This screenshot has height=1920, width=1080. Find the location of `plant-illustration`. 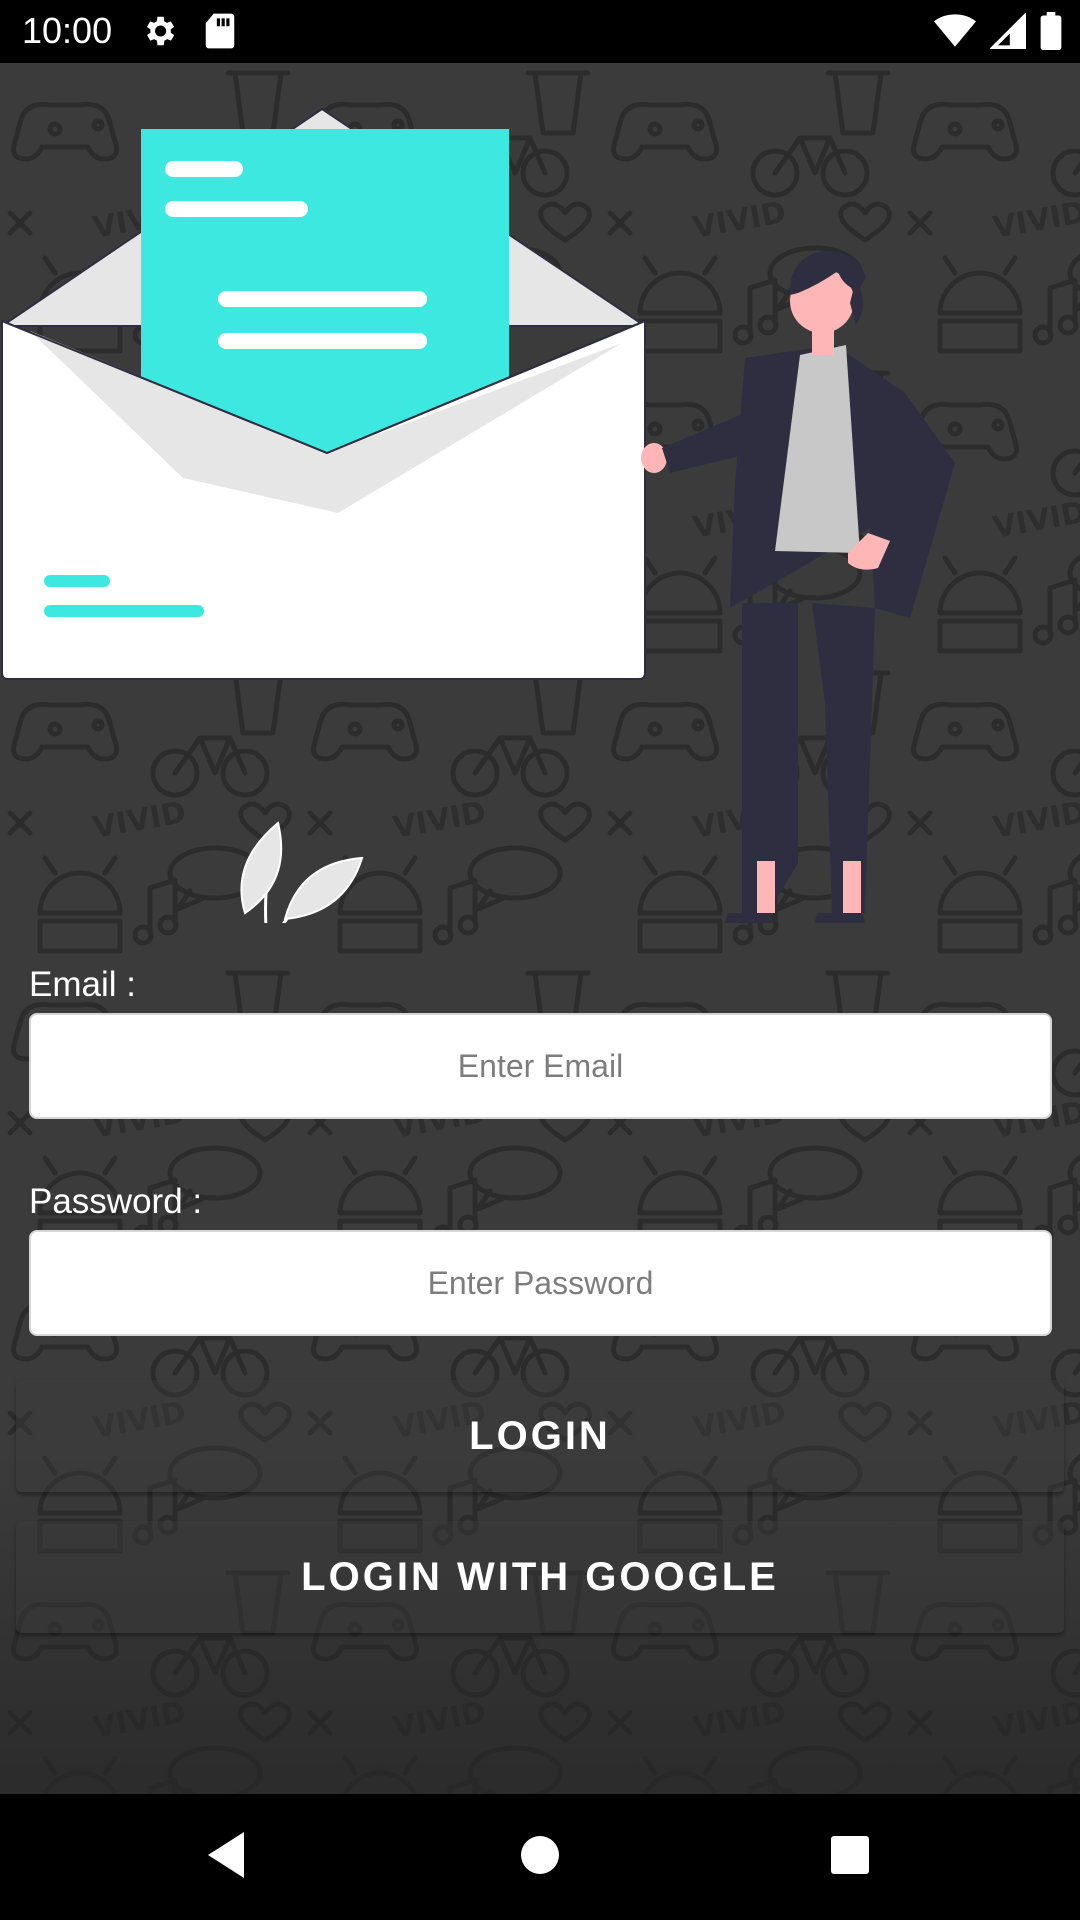

plant-illustration is located at coordinates (302, 872).